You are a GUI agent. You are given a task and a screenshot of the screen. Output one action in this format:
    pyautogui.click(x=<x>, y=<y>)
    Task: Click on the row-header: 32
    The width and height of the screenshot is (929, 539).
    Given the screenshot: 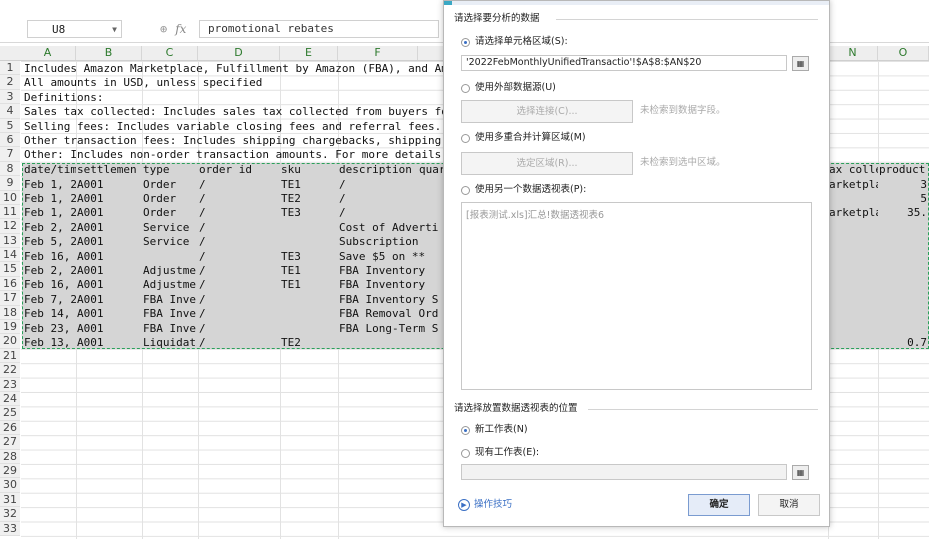 What is the action you would take?
    pyautogui.click(x=10, y=514)
    